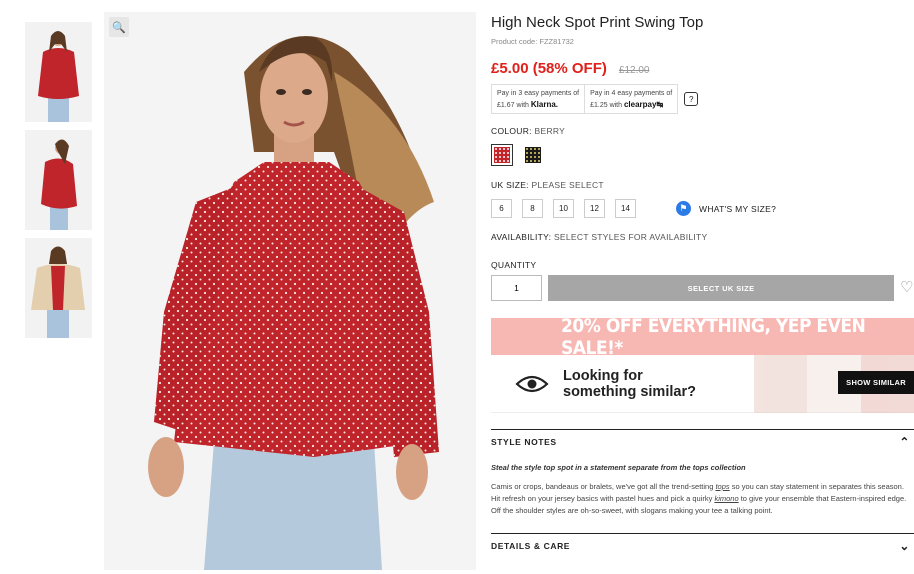 The width and height of the screenshot is (914, 574). I want to click on style-notes-title: STYLE NOTES, so click(524, 441).